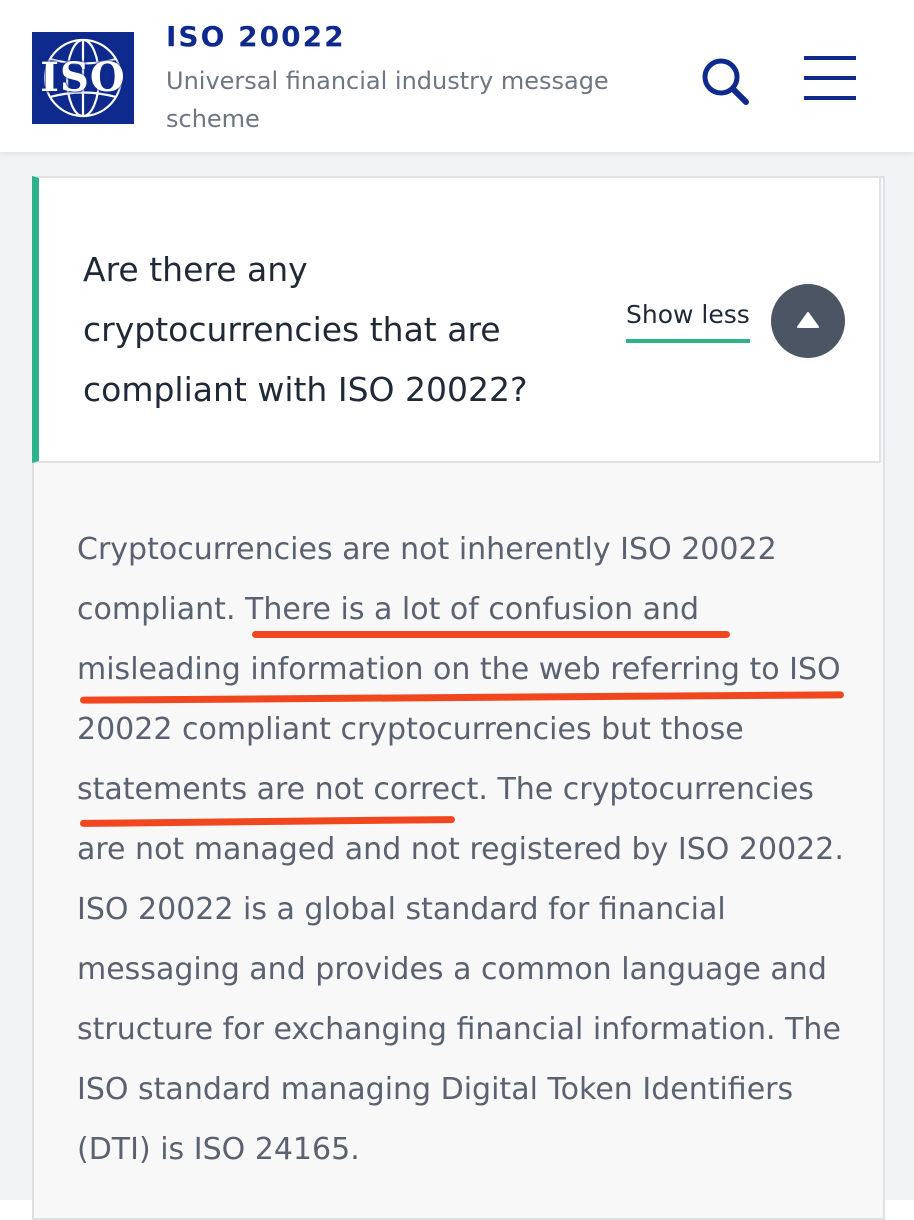 Image resolution: width=914 pixels, height=1220 pixels. I want to click on collapse-toggle-button, so click(808, 321).